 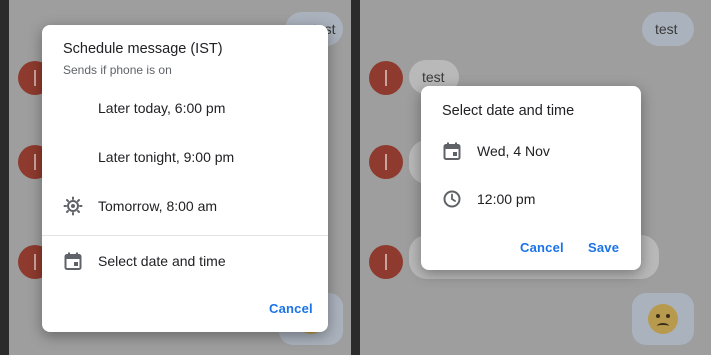 I want to click on option-select-date-time: Select date and time, so click(x=185, y=261).